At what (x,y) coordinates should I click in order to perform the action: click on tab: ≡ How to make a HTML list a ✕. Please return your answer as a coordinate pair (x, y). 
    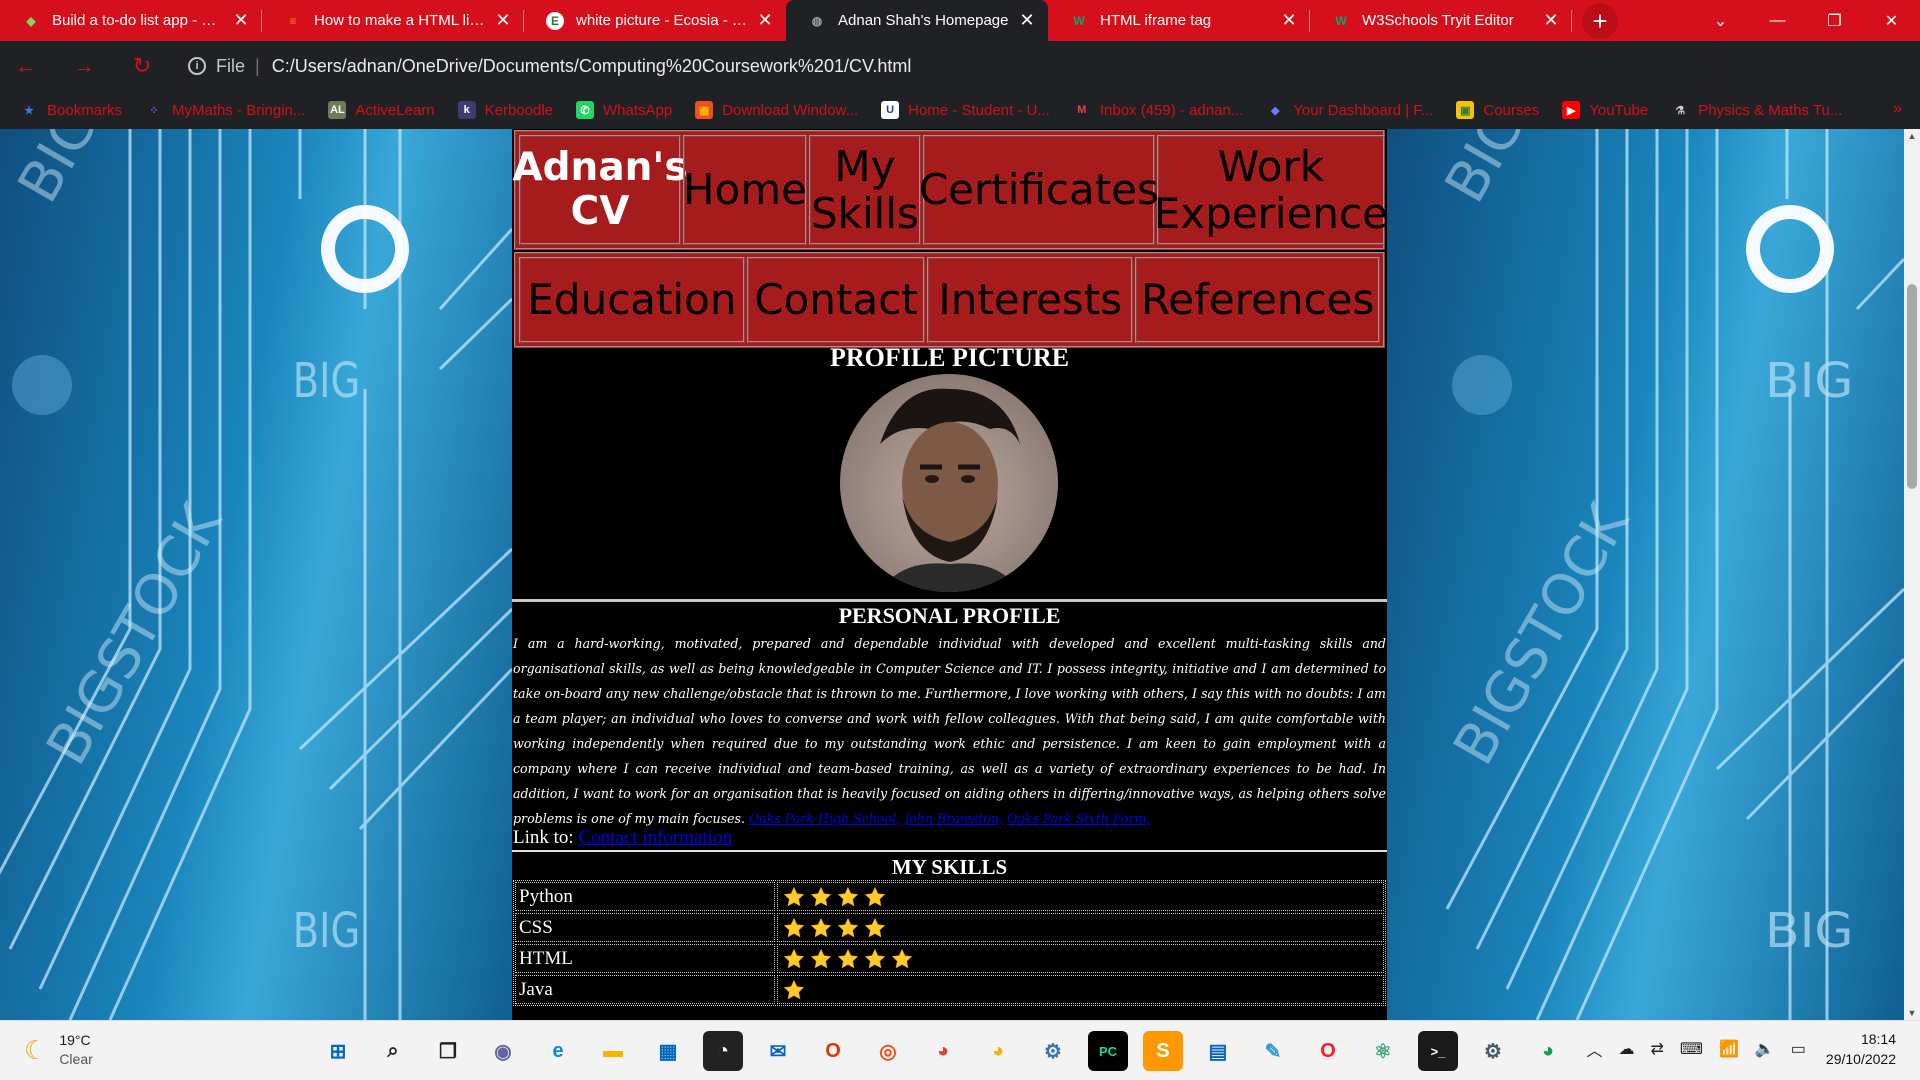
    Looking at the image, I should click on (393, 20).